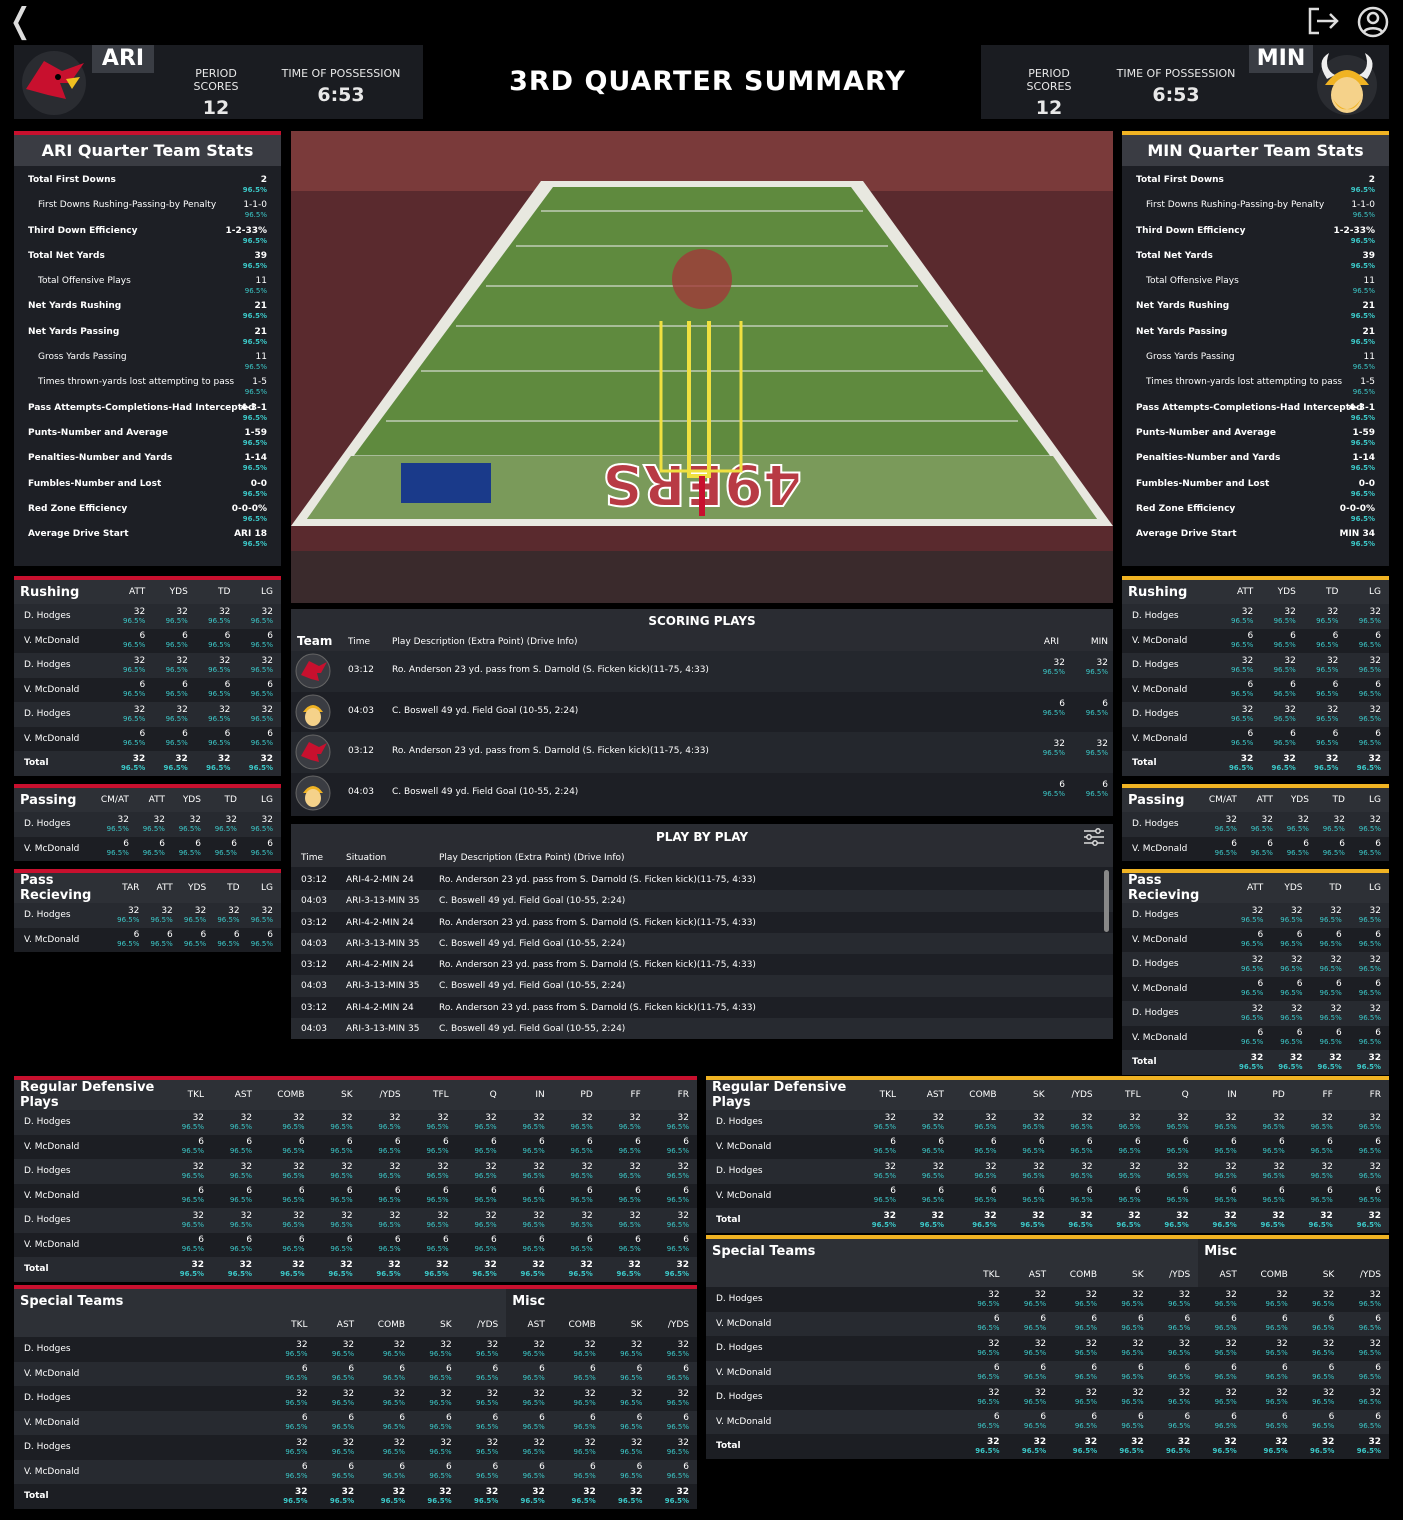  Describe the element at coordinates (260, 1301) in the screenshot. I see `special-teams-title: Special Teams` at that location.